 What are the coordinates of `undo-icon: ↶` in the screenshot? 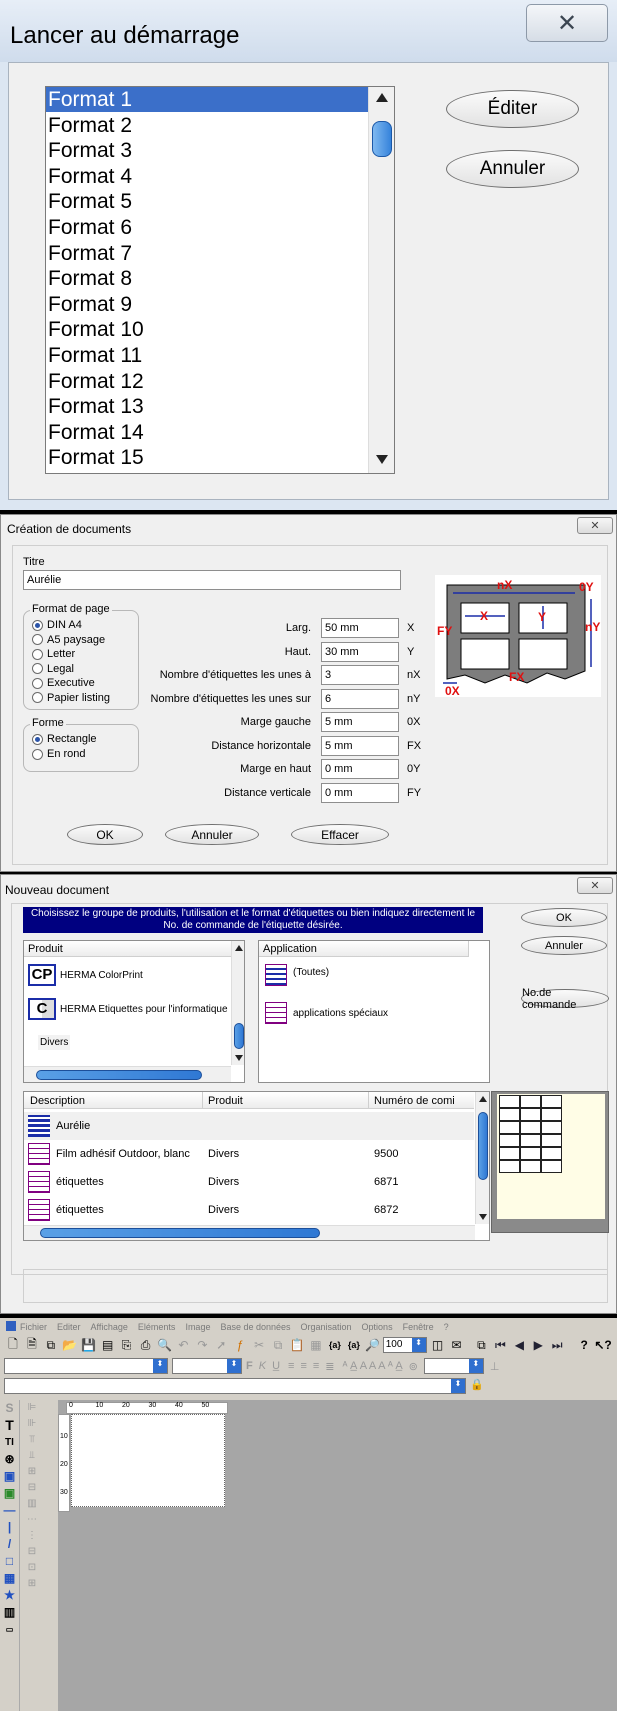 It's located at (183, 1345).